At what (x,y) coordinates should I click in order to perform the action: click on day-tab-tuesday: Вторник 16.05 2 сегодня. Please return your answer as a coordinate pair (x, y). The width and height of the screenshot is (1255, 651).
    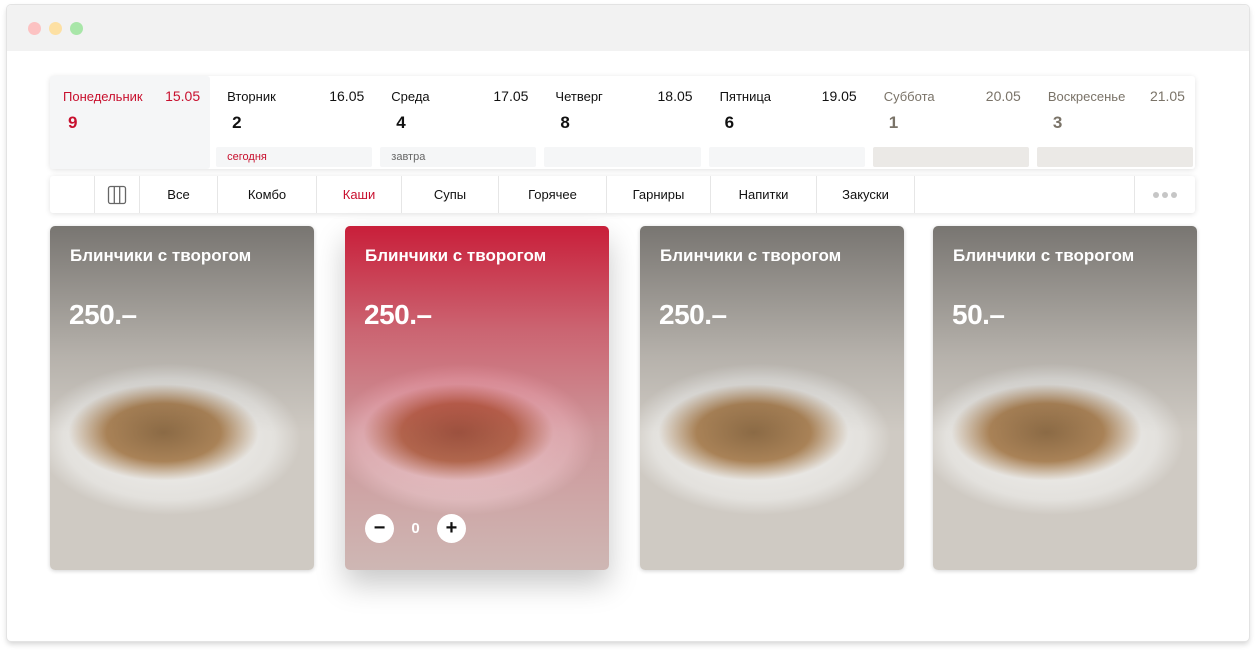
    Looking at the image, I should click on (294, 122).